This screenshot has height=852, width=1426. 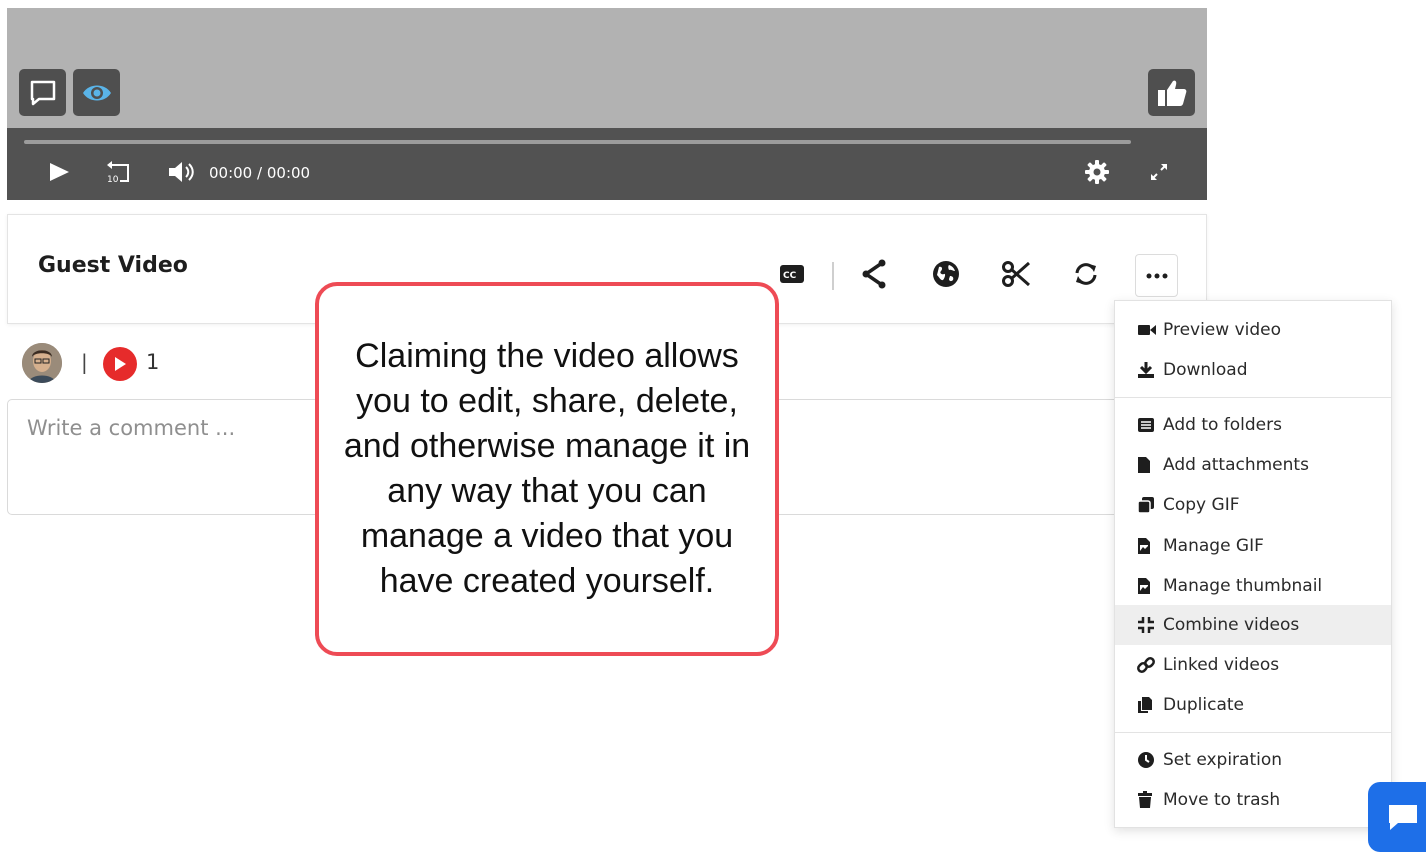 What do you see at coordinates (288, 173) in the screenshot?
I see `time-total: 00:00` at bounding box center [288, 173].